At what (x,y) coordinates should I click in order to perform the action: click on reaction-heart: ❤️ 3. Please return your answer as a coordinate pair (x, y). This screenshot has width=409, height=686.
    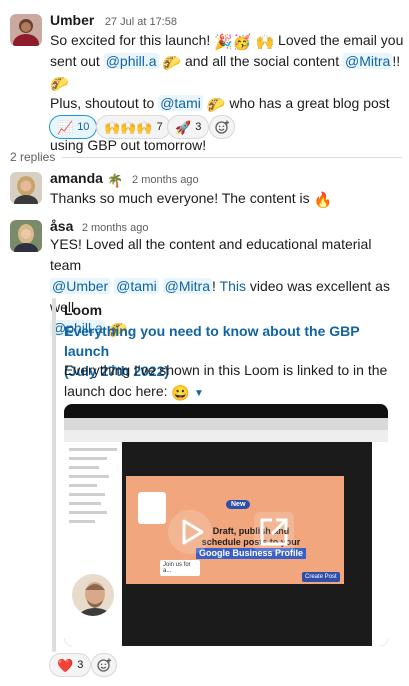
    Looking at the image, I should click on (70, 665).